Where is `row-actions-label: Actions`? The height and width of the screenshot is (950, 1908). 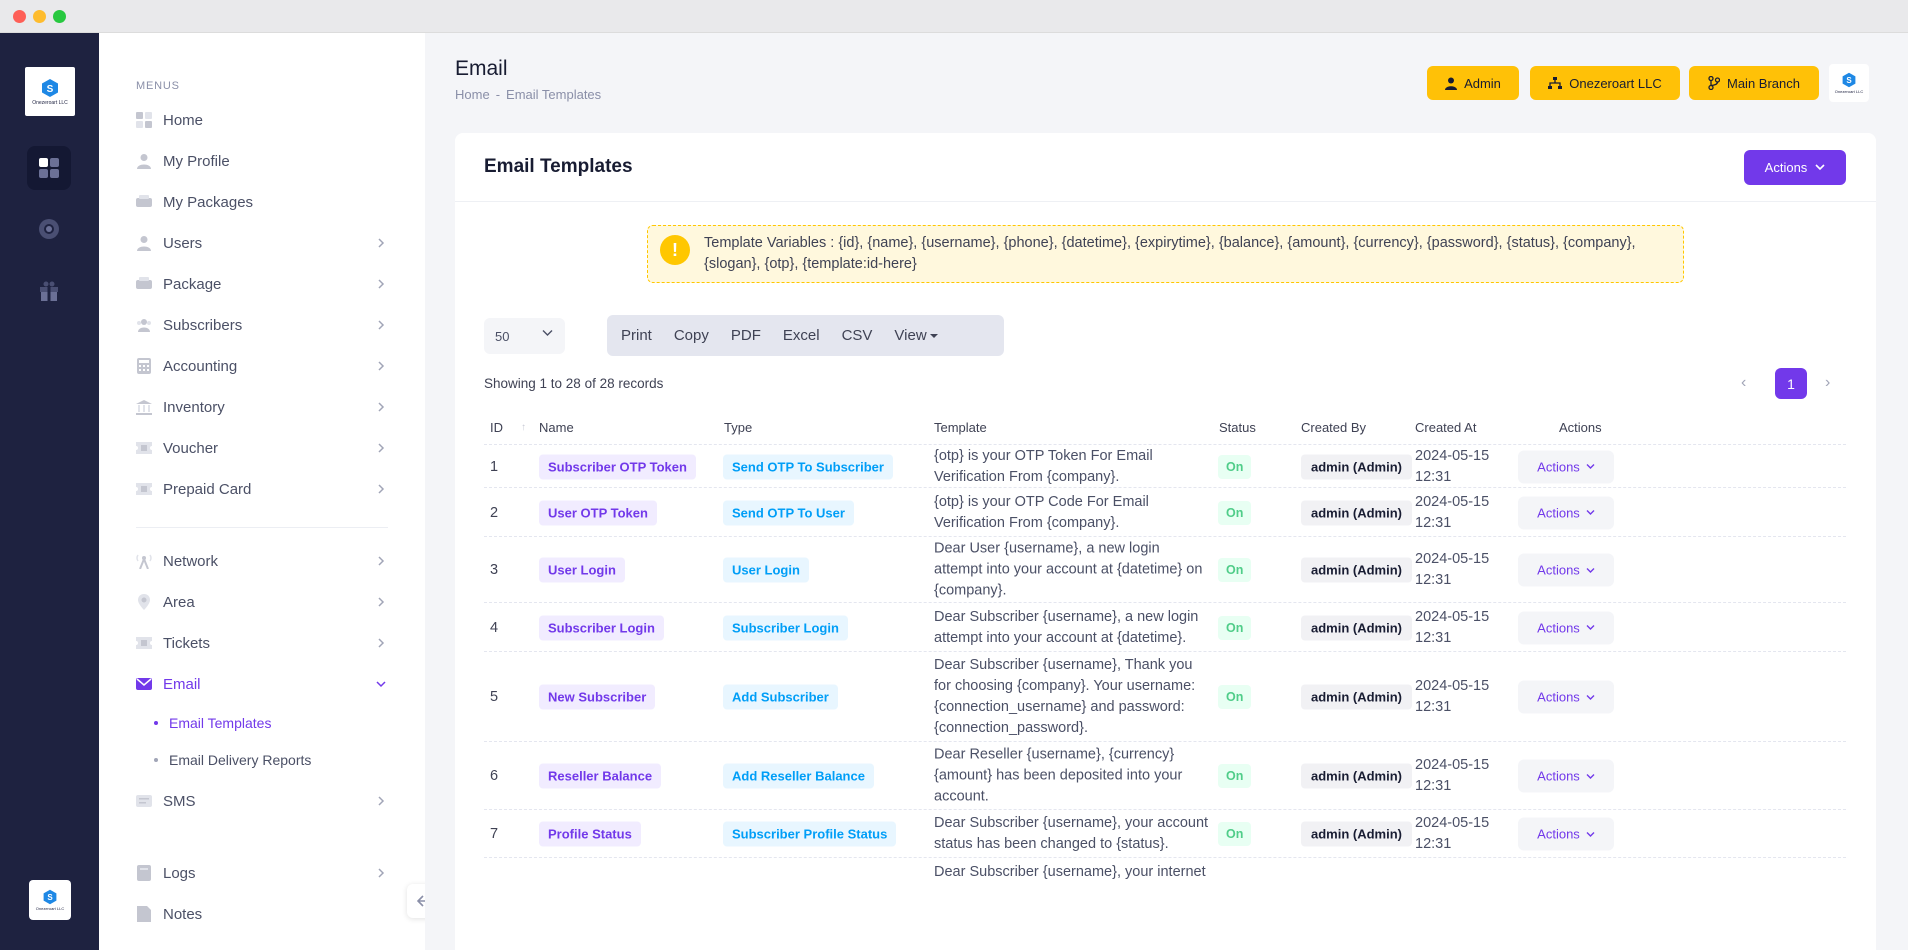
row-actions-label: Actions is located at coordinates (1558, 834).